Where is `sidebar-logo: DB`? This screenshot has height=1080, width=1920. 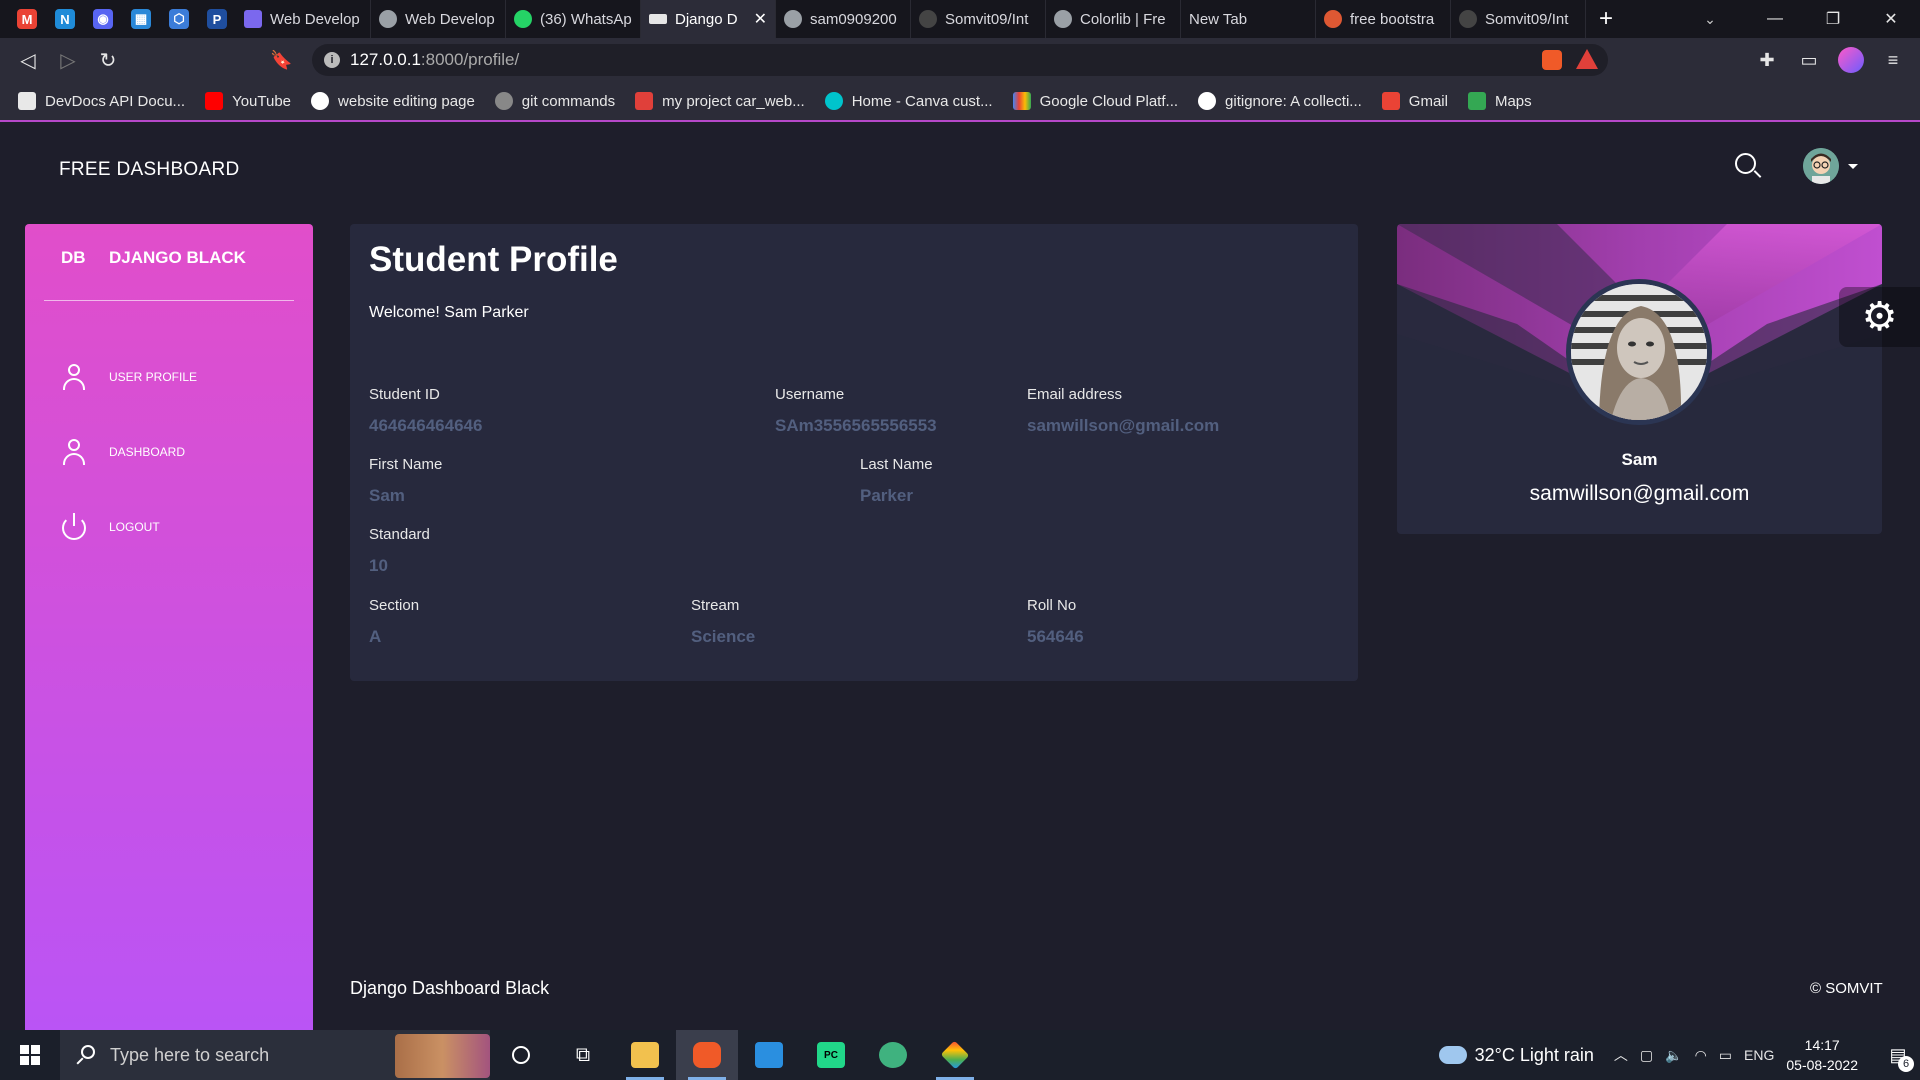
sidebar-logo: DB is located at coordinates (73, 258).